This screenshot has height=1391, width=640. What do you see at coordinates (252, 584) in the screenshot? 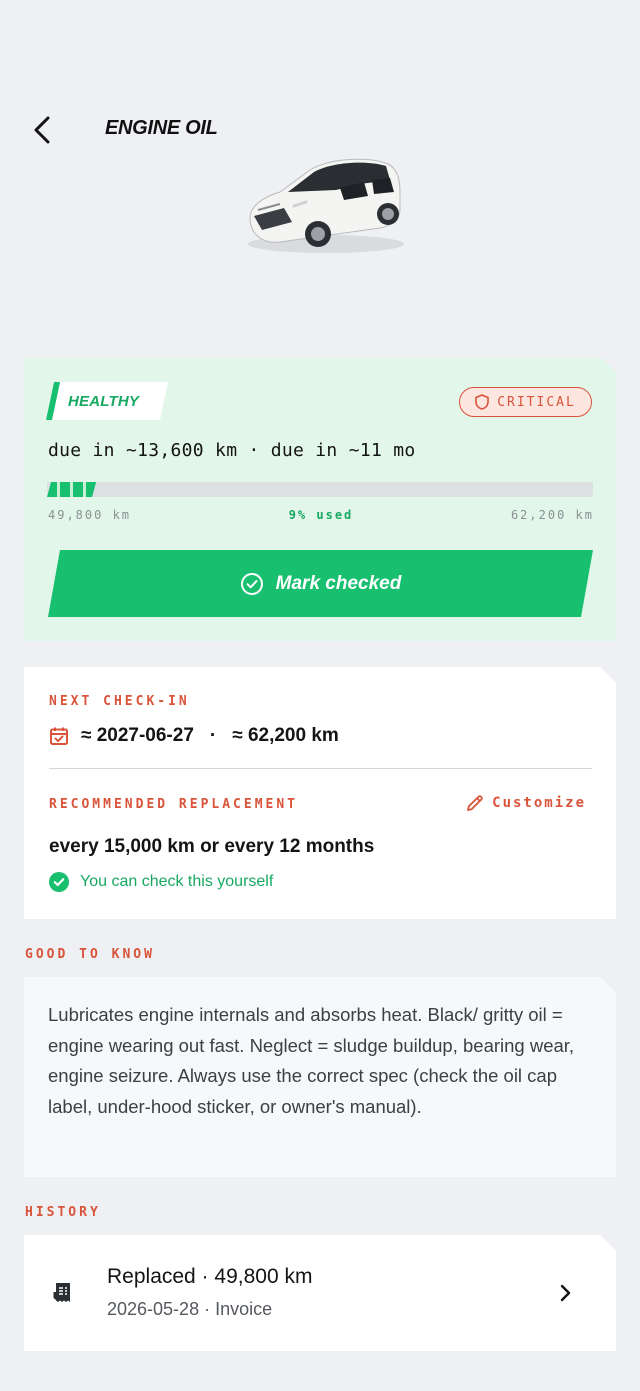
I see `check-circle-icon` at bounding box center [252, 584].